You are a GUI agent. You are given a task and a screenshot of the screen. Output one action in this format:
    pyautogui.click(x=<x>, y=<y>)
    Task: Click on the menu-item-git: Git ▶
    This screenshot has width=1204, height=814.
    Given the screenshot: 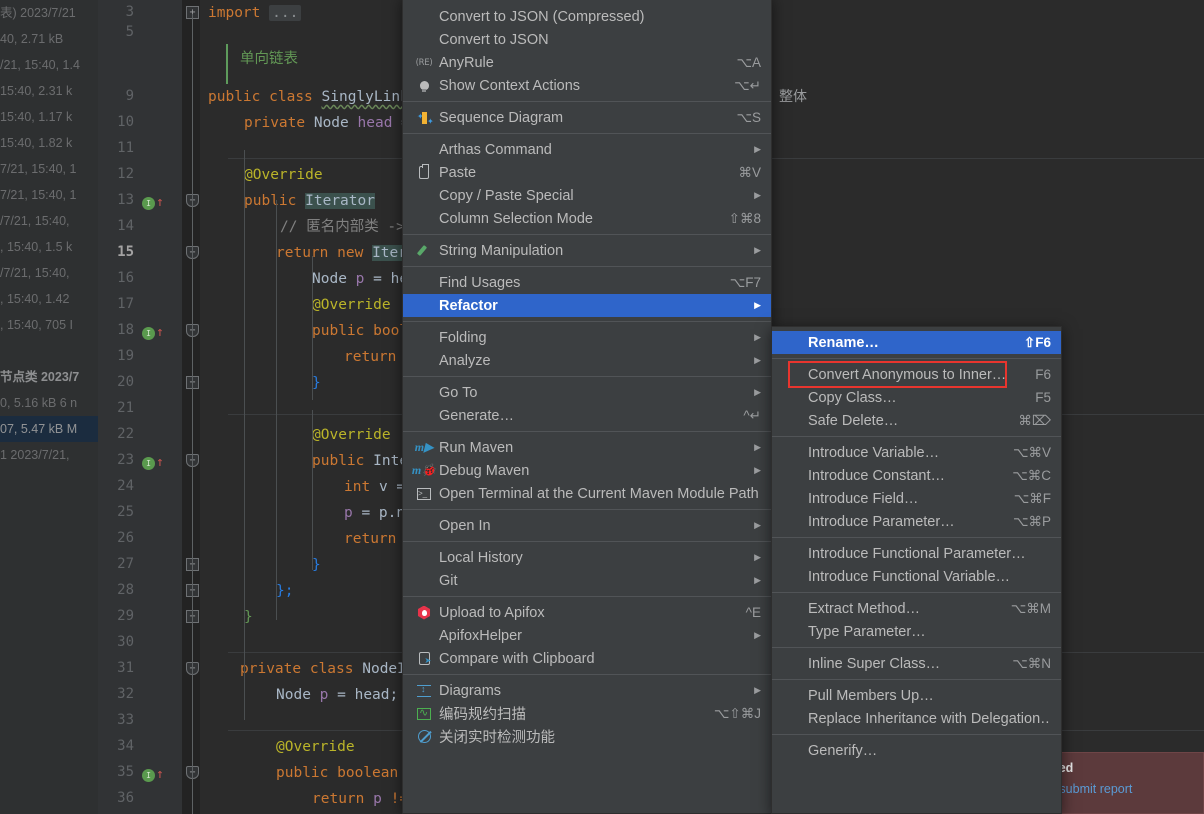 What is the action you would take?
    pyautogui.click(x=587, y=580)
    